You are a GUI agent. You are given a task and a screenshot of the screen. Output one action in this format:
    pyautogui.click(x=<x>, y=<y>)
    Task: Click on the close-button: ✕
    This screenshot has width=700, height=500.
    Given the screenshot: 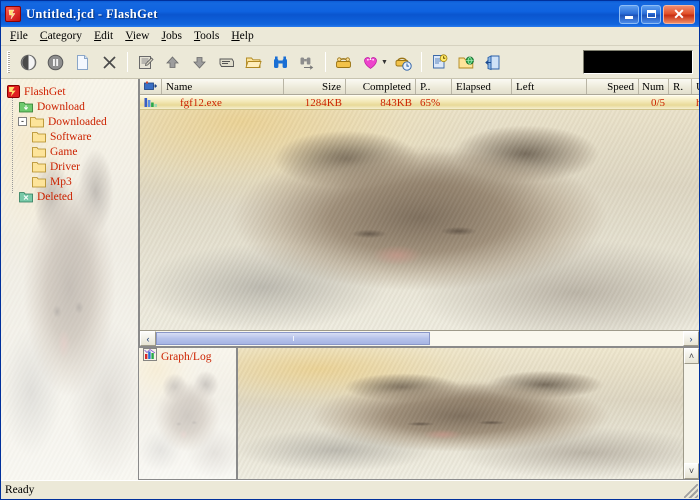 What is the action you would take?
    pyautogui.click(x=679, y=14)
    